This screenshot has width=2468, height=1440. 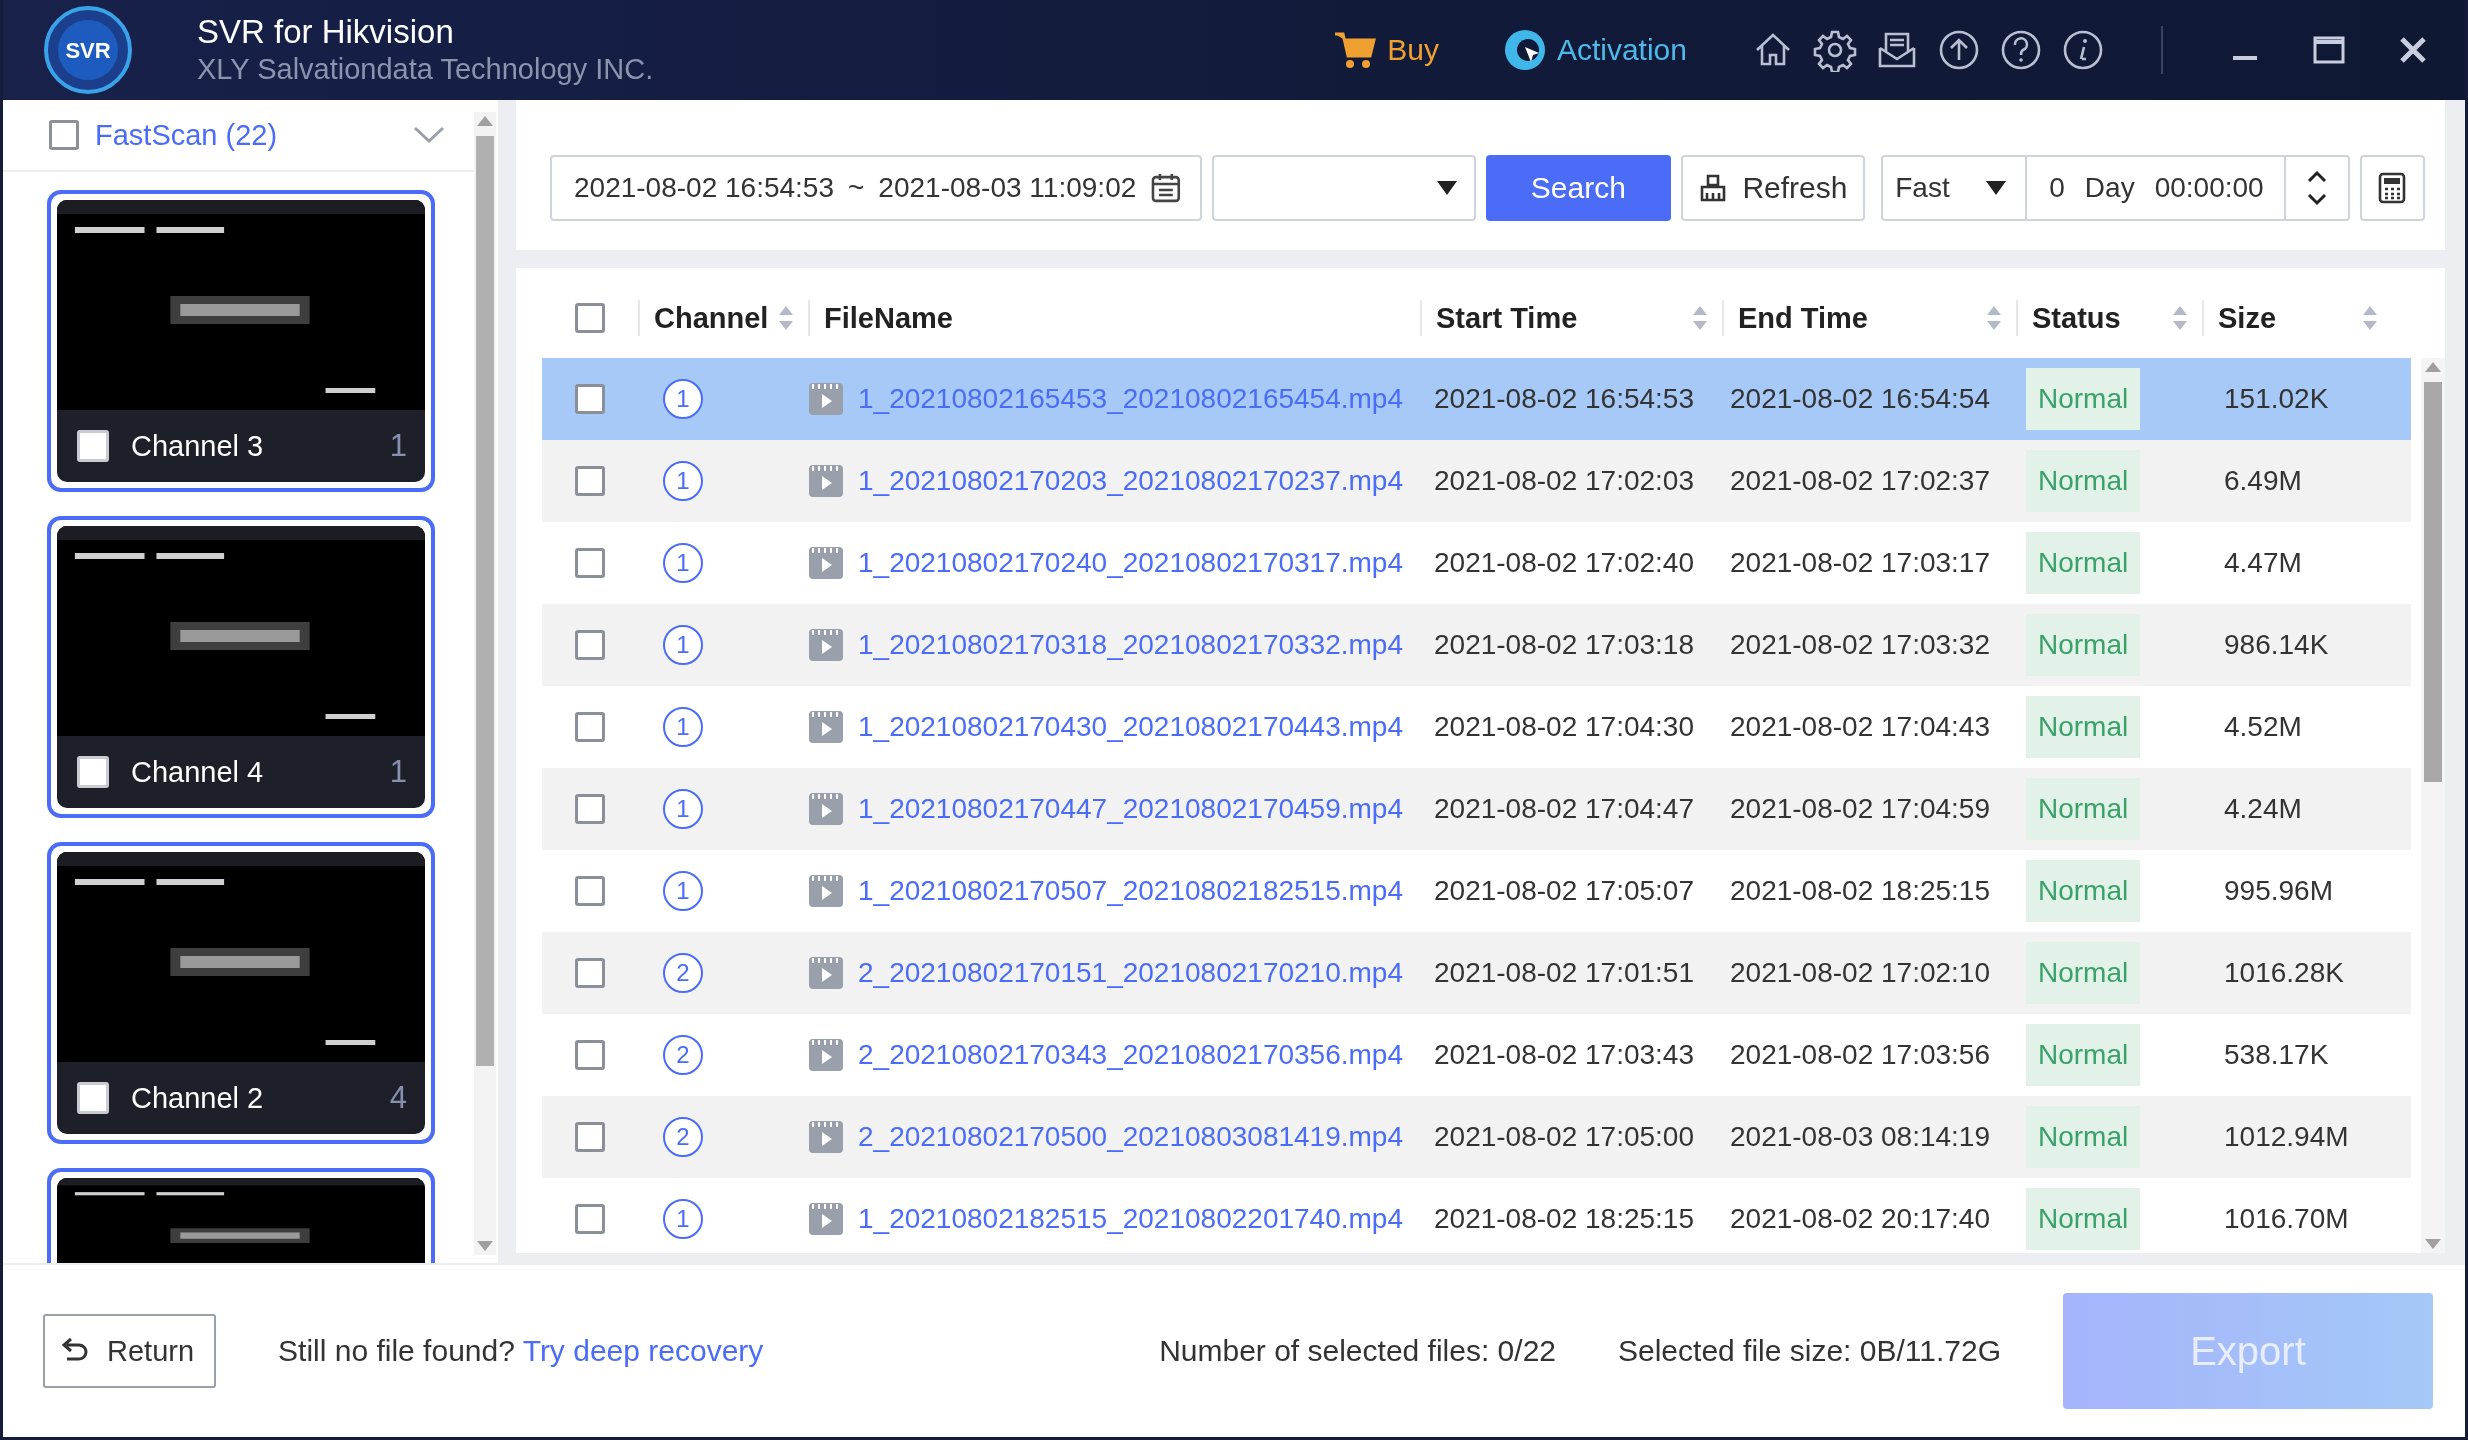 I want to click on channel-card, so click(x=241, y=1215).